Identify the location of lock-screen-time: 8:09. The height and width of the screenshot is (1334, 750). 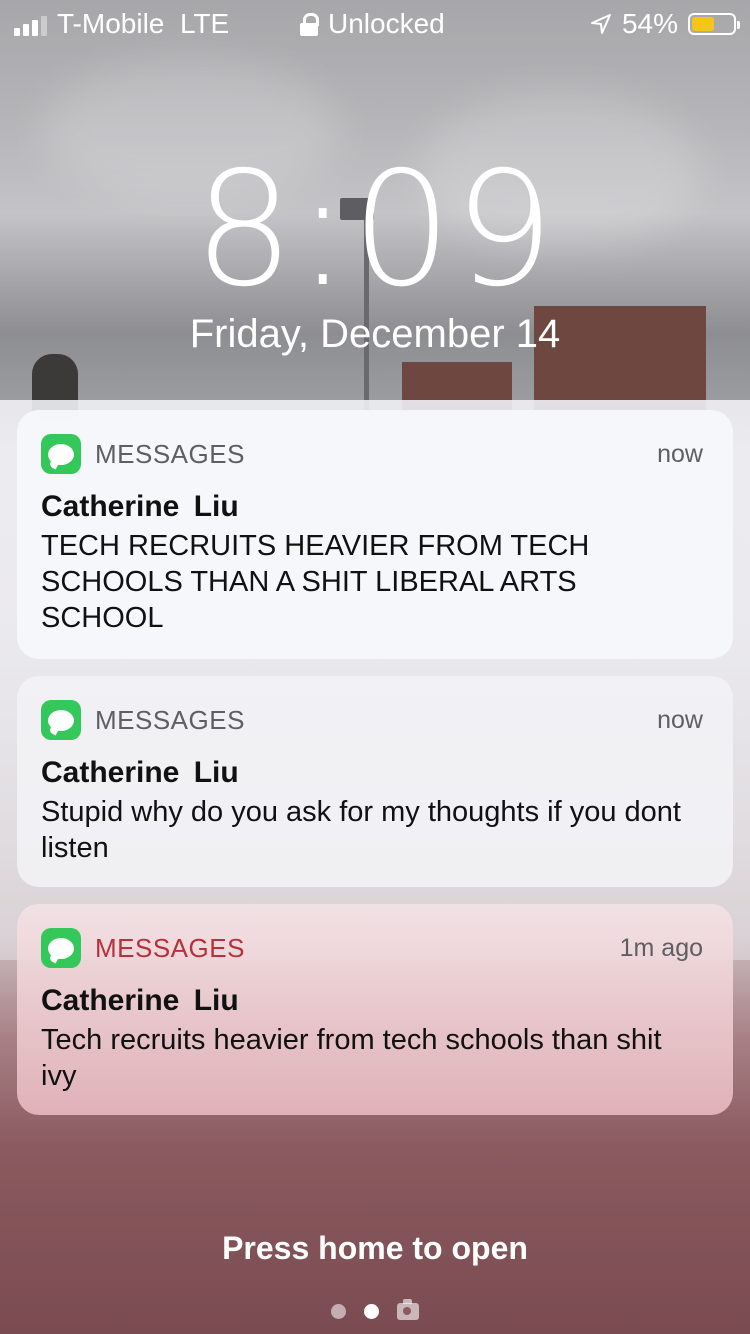
(375, 230).